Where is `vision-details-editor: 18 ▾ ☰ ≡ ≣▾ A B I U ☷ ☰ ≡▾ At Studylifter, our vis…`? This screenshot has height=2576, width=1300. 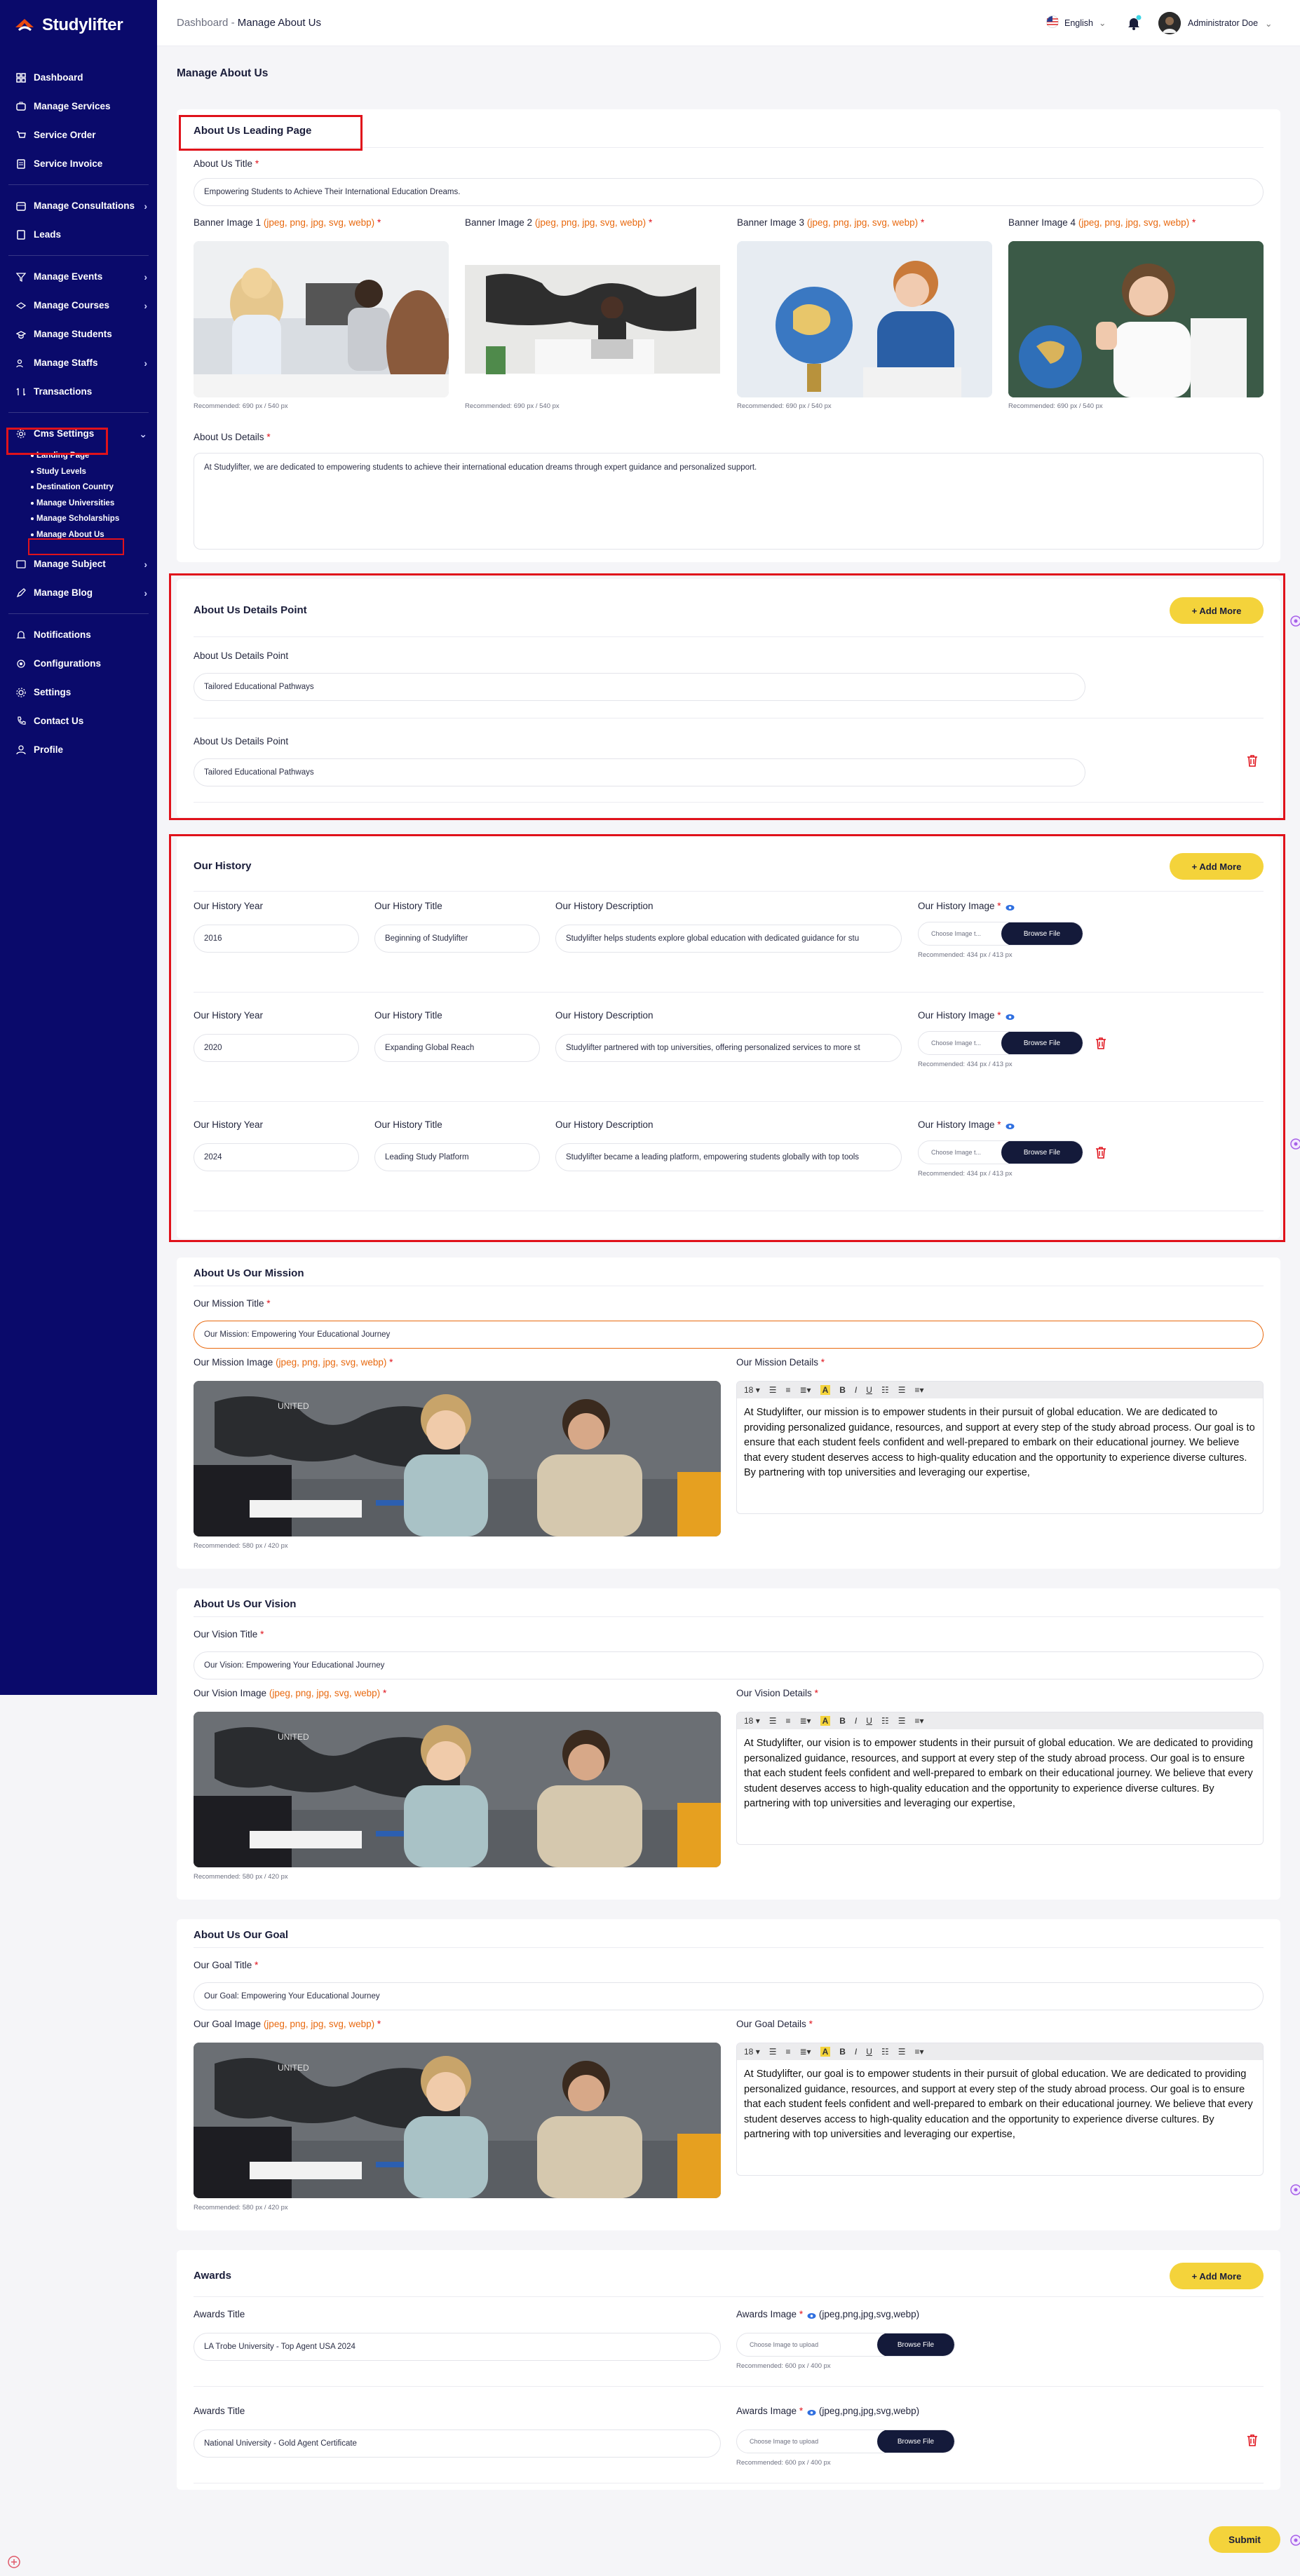
vision-details-editor: 18 ▾ ☰ ≡ ≣▾ A B I U ☷ ☰ ≡▾ At Studylifter, our vis… is located at coordinates (1000, 1778).